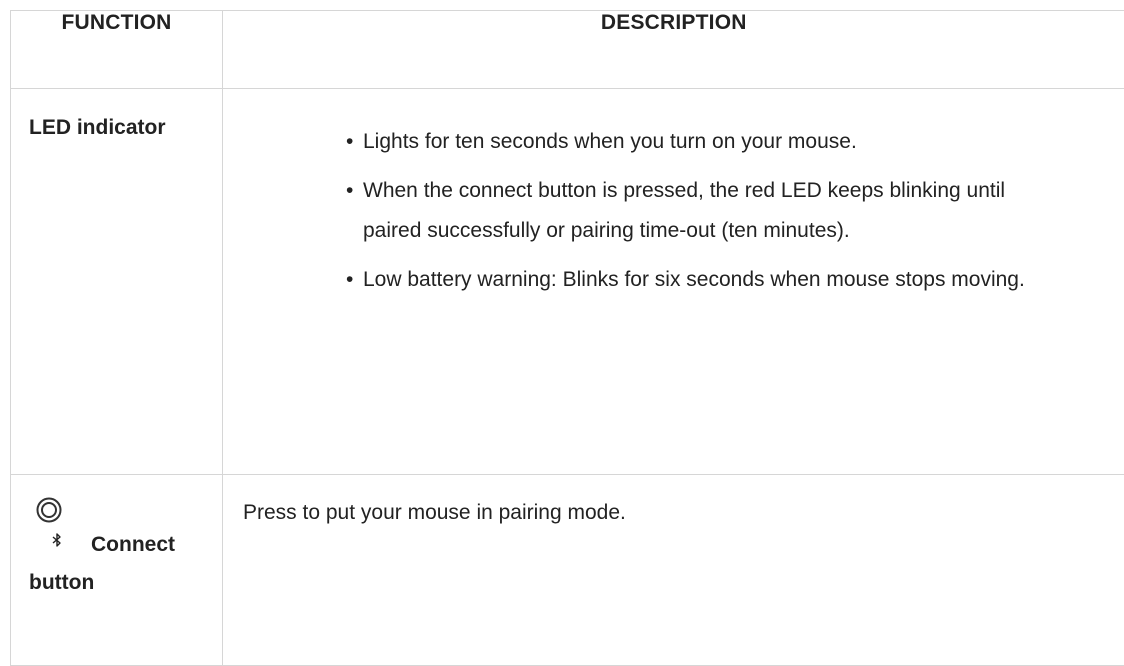  What do you see at coordinates (57, 540) in the screenshot?
I see `bluetooth-icon` at bounding box center [57, 540].